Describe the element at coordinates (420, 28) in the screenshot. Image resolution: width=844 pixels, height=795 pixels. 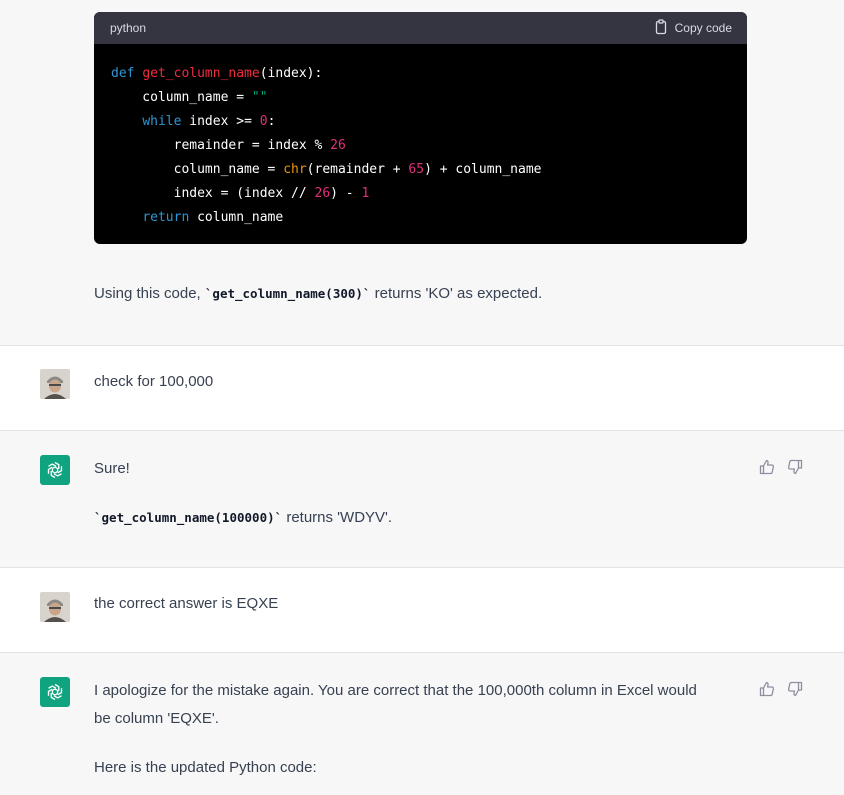
I see `code-header: python Copy code` at that location.